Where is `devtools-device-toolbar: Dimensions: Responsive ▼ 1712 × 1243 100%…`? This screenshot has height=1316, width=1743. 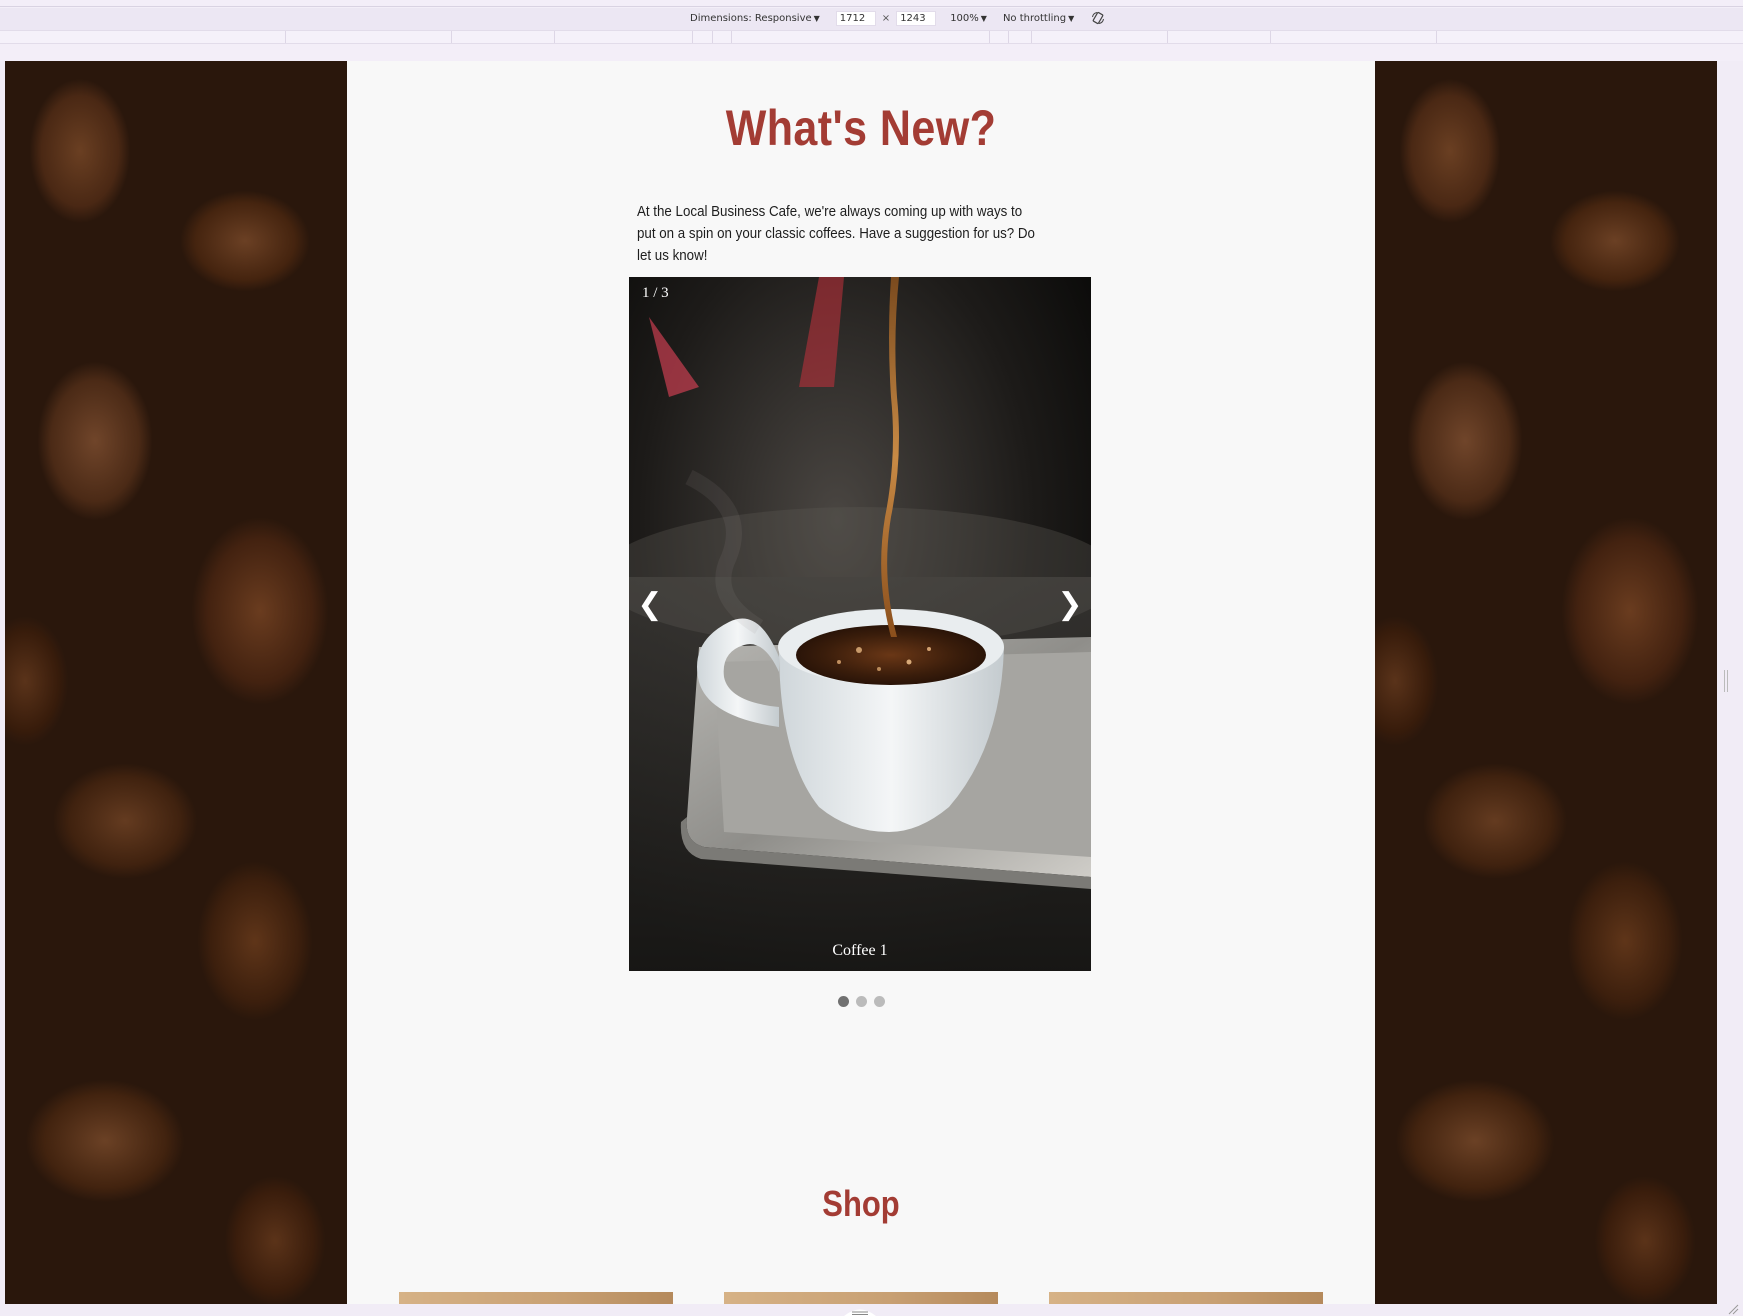 devtools-device-toolbar: Dimensions: Responsive ▼ 1712 × 1243 100%… is located at coordinates (871, 30).